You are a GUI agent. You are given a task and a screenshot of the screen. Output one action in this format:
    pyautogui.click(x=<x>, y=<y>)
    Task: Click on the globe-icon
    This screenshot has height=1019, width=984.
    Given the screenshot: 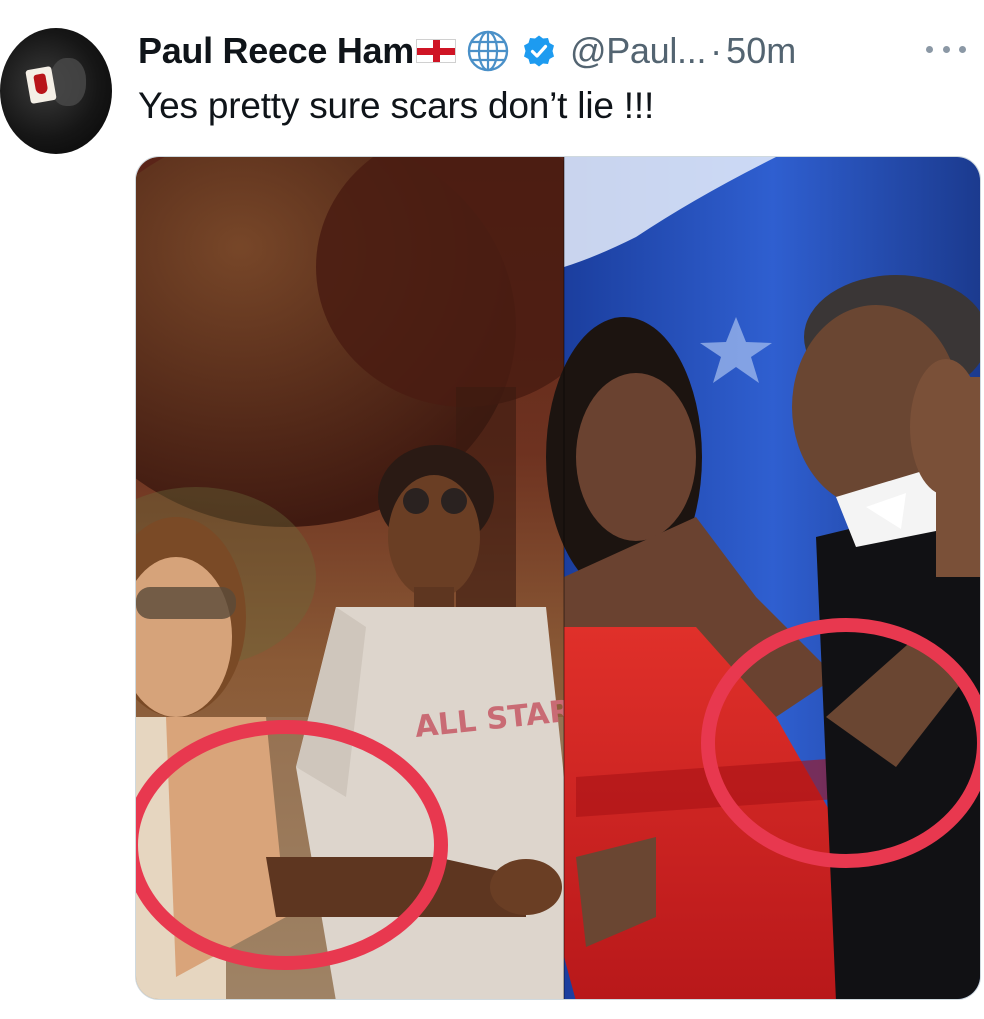 What is the action you would take?
    pyautogui.click(x=488, y=51)
    